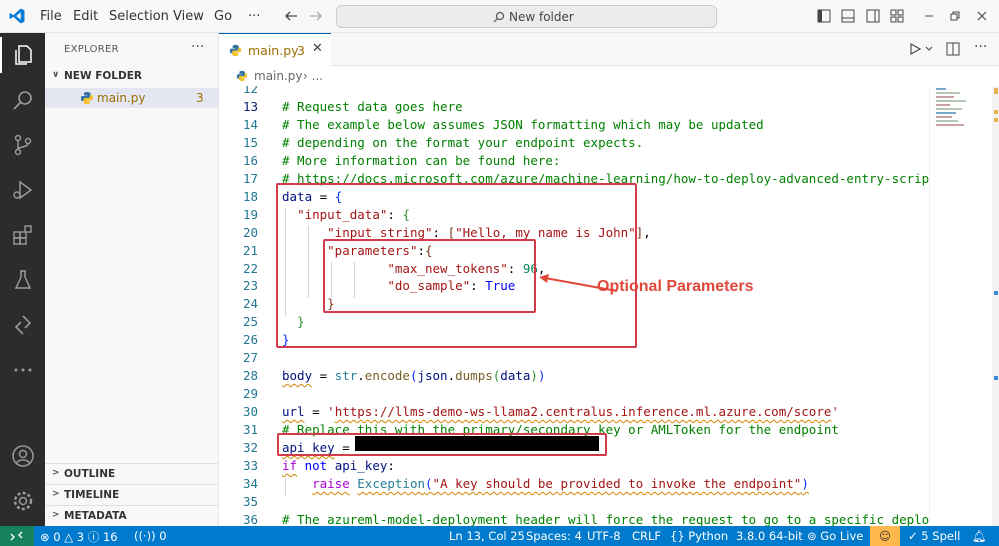  What do you see at coordinates (23, 145) in the screenshot?
I see `source-control-icon` at bounding box center [23, 145].